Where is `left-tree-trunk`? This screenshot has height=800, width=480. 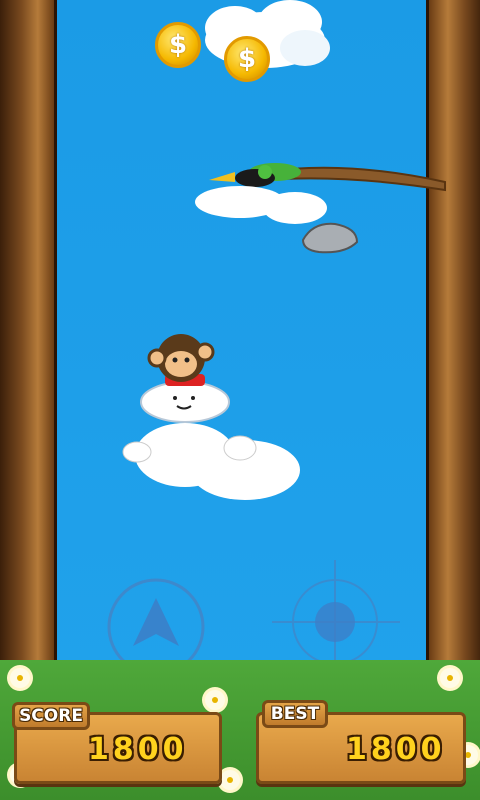 left-tree-trunk is located at coordinates (28, 350).